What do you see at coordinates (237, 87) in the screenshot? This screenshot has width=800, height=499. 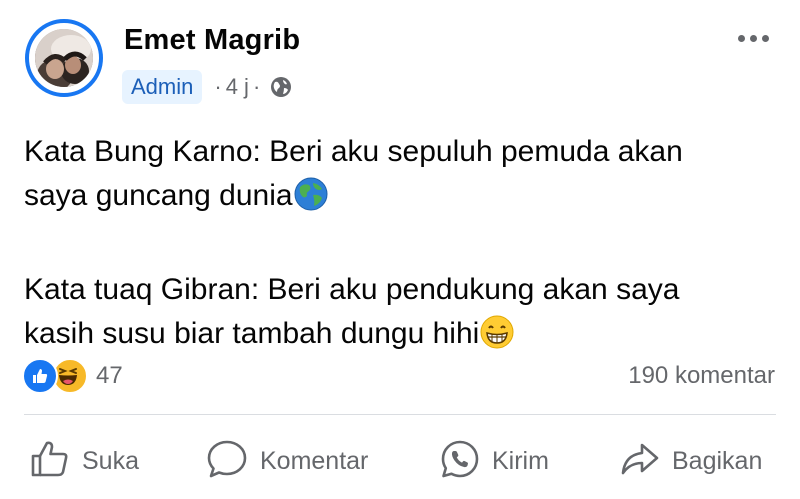 I see `post-time: 4 j` at bounding box center [237, 87].